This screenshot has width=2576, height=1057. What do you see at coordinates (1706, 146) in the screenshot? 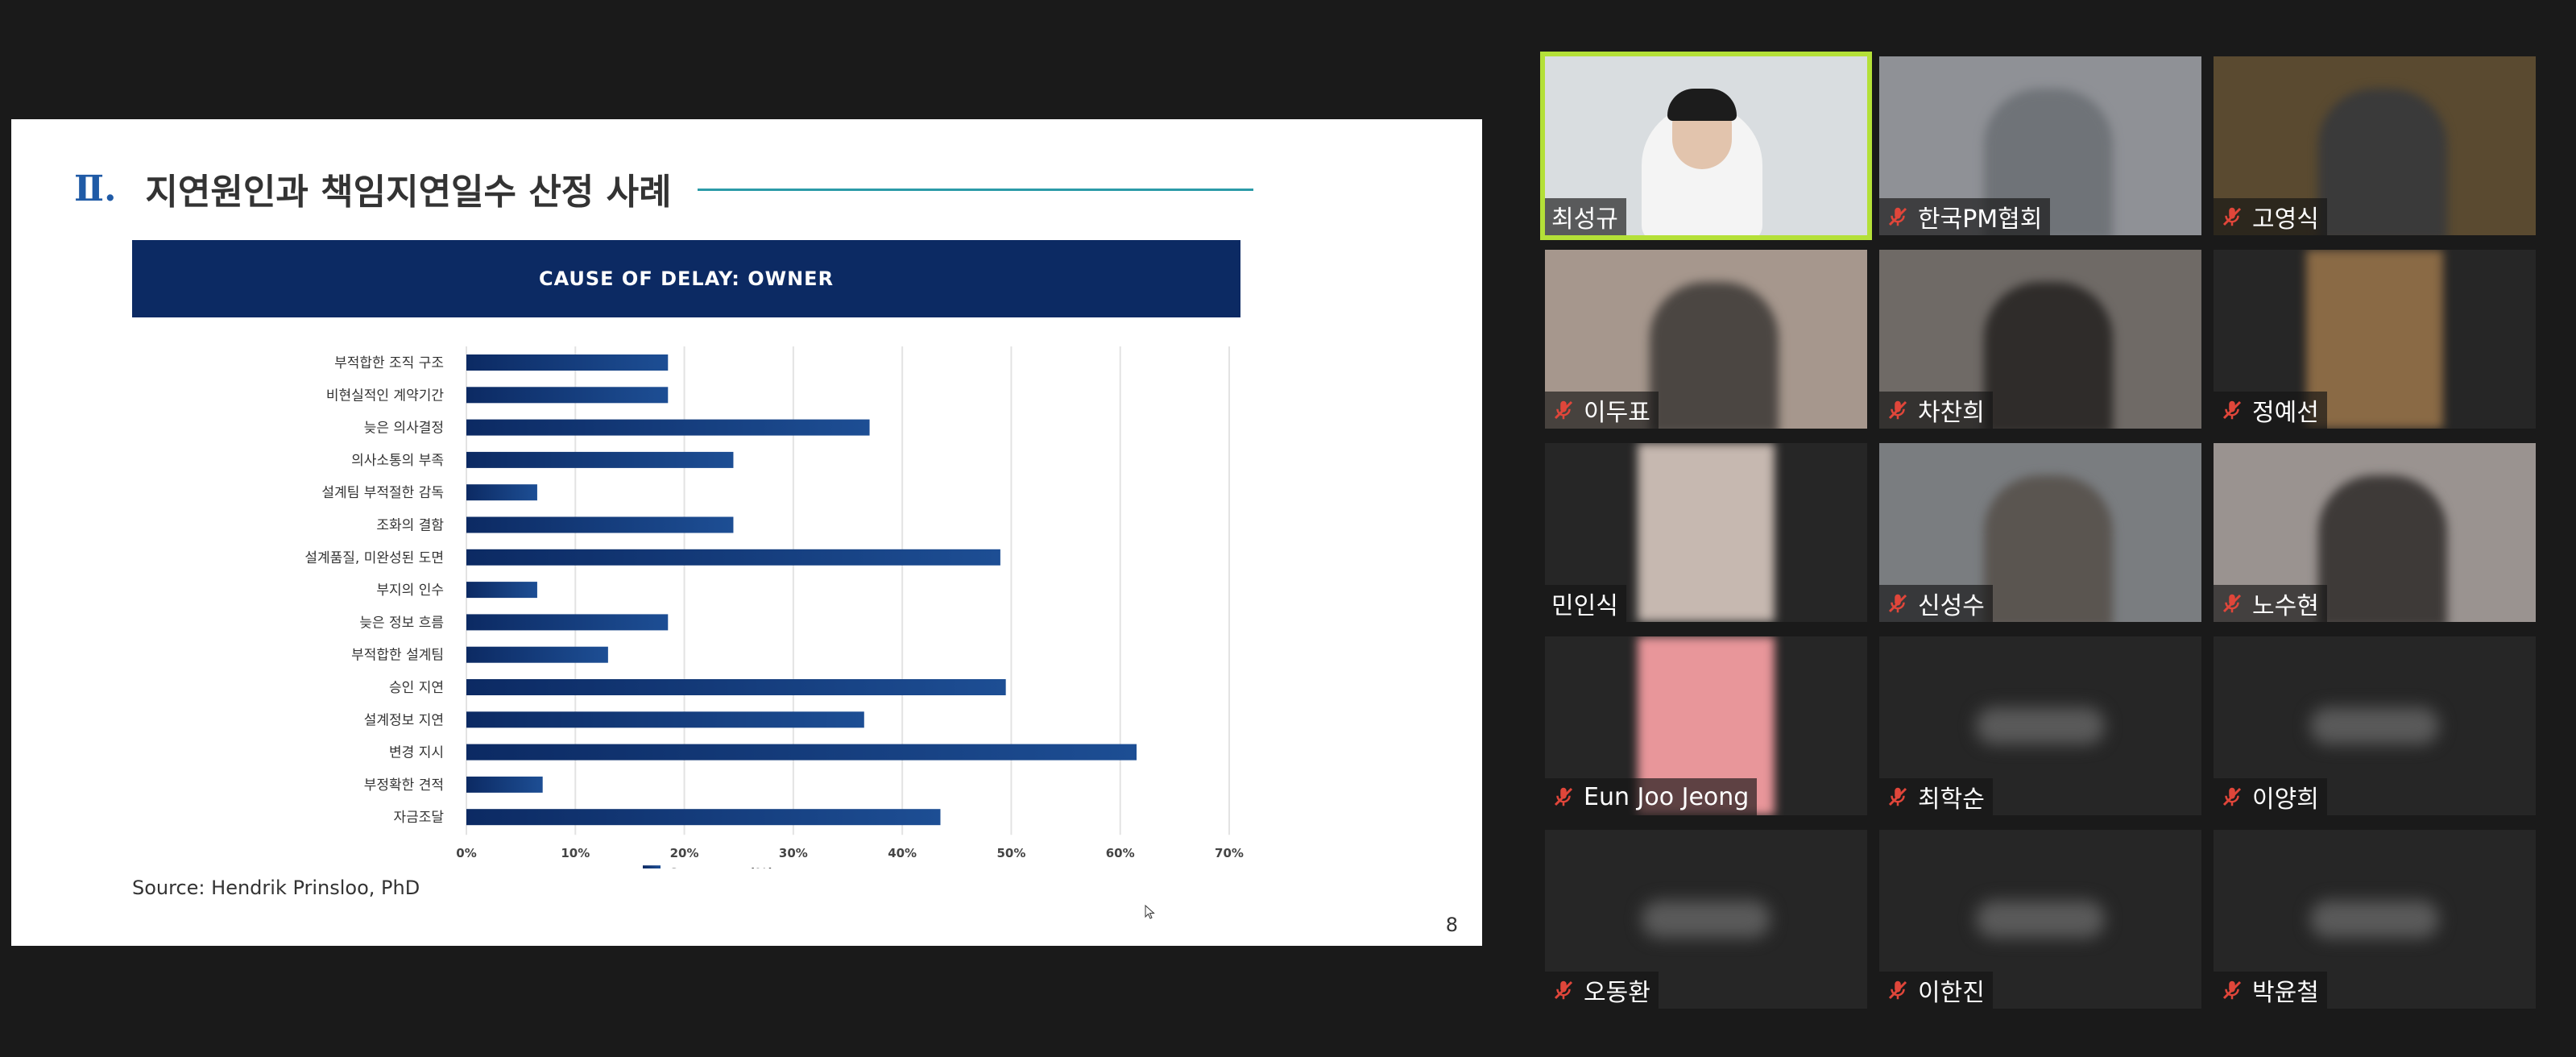
I see `participant-tile: 최성규` at bounding box center [1706, 146].